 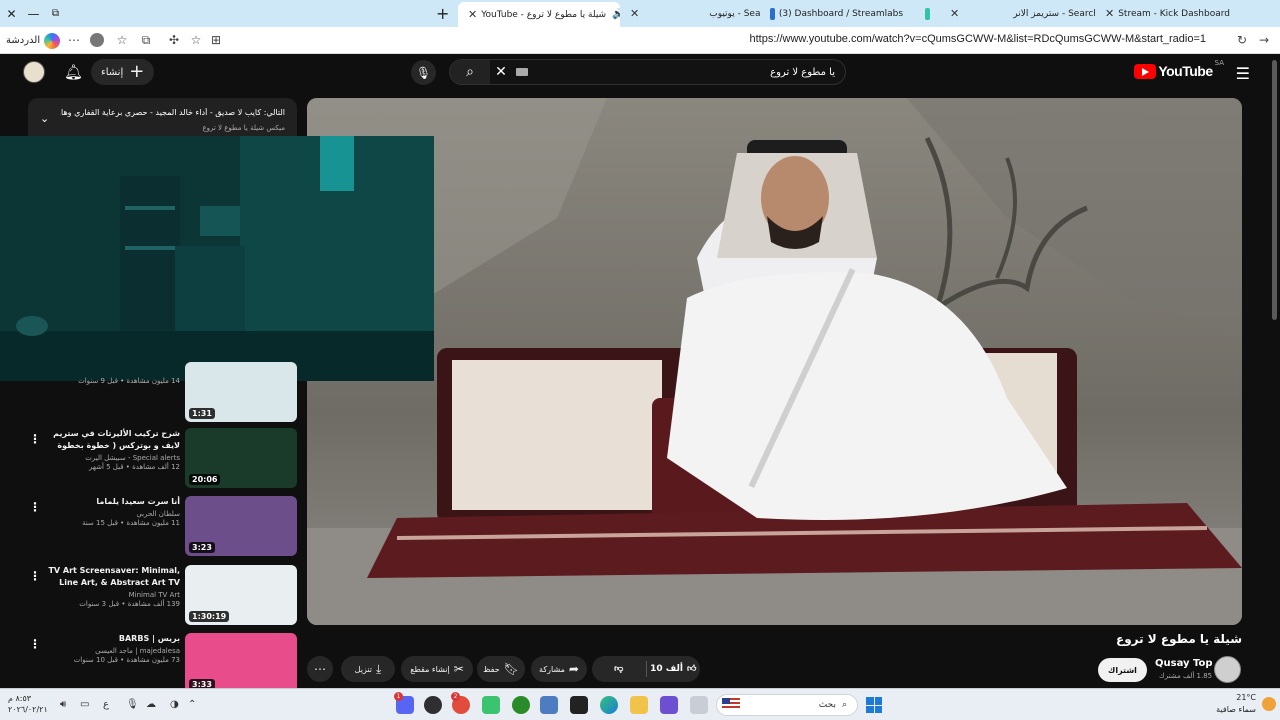 What do you see at coordinates (205, 479) in the screenshot?
I see `duration-badge: 20:06` at bounding box center [205, 479].